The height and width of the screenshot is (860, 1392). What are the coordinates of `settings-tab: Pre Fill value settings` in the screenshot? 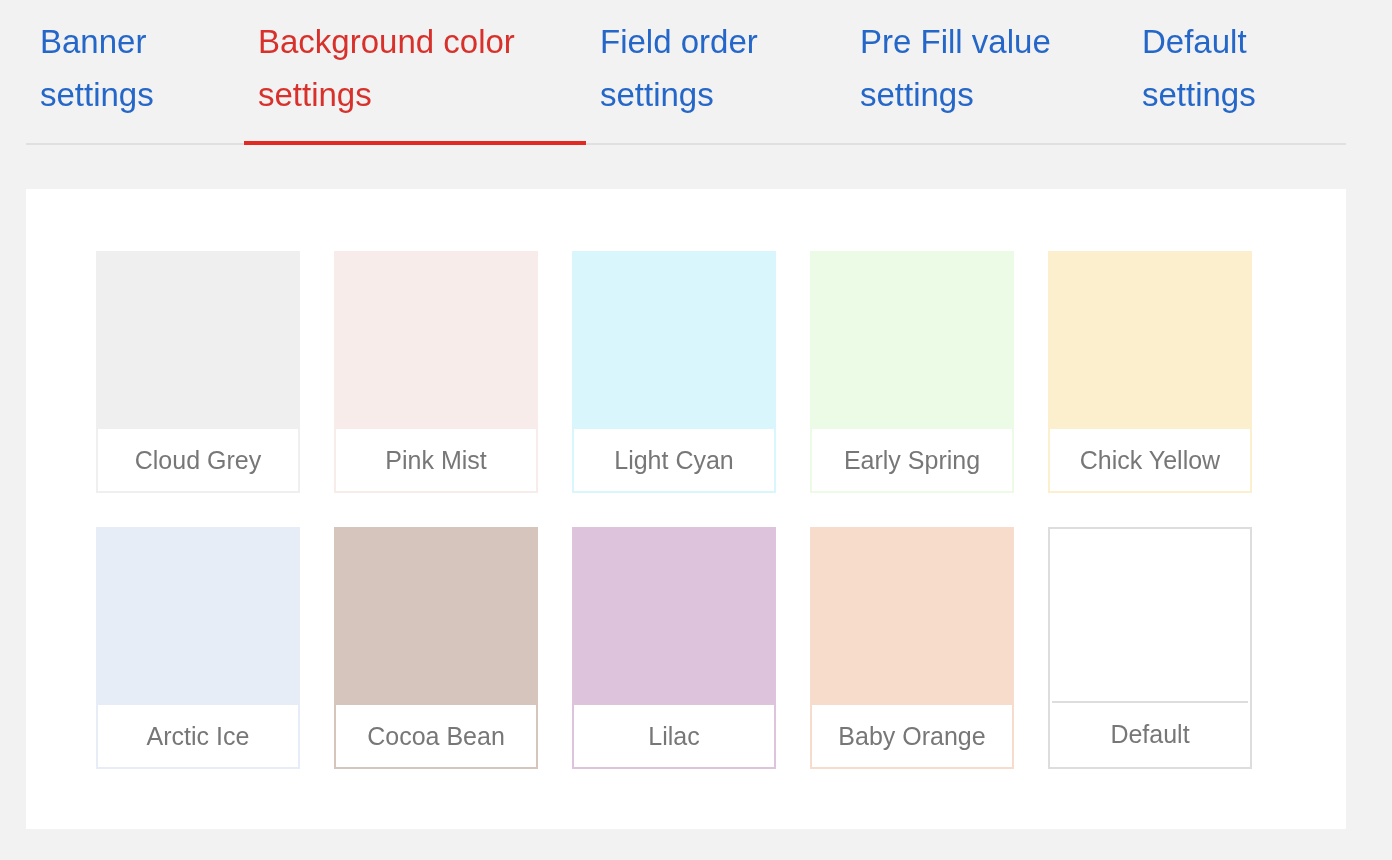 It's located at (987, 80).